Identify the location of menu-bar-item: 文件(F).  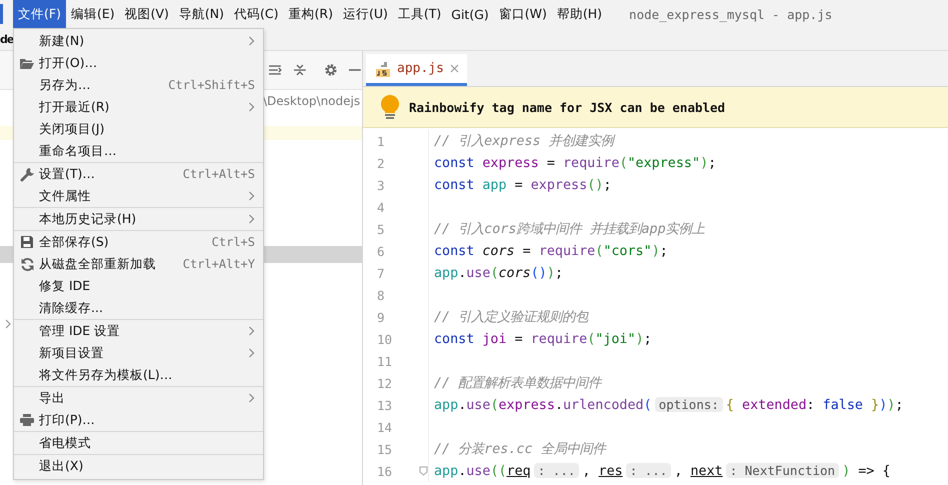
(39, 14).